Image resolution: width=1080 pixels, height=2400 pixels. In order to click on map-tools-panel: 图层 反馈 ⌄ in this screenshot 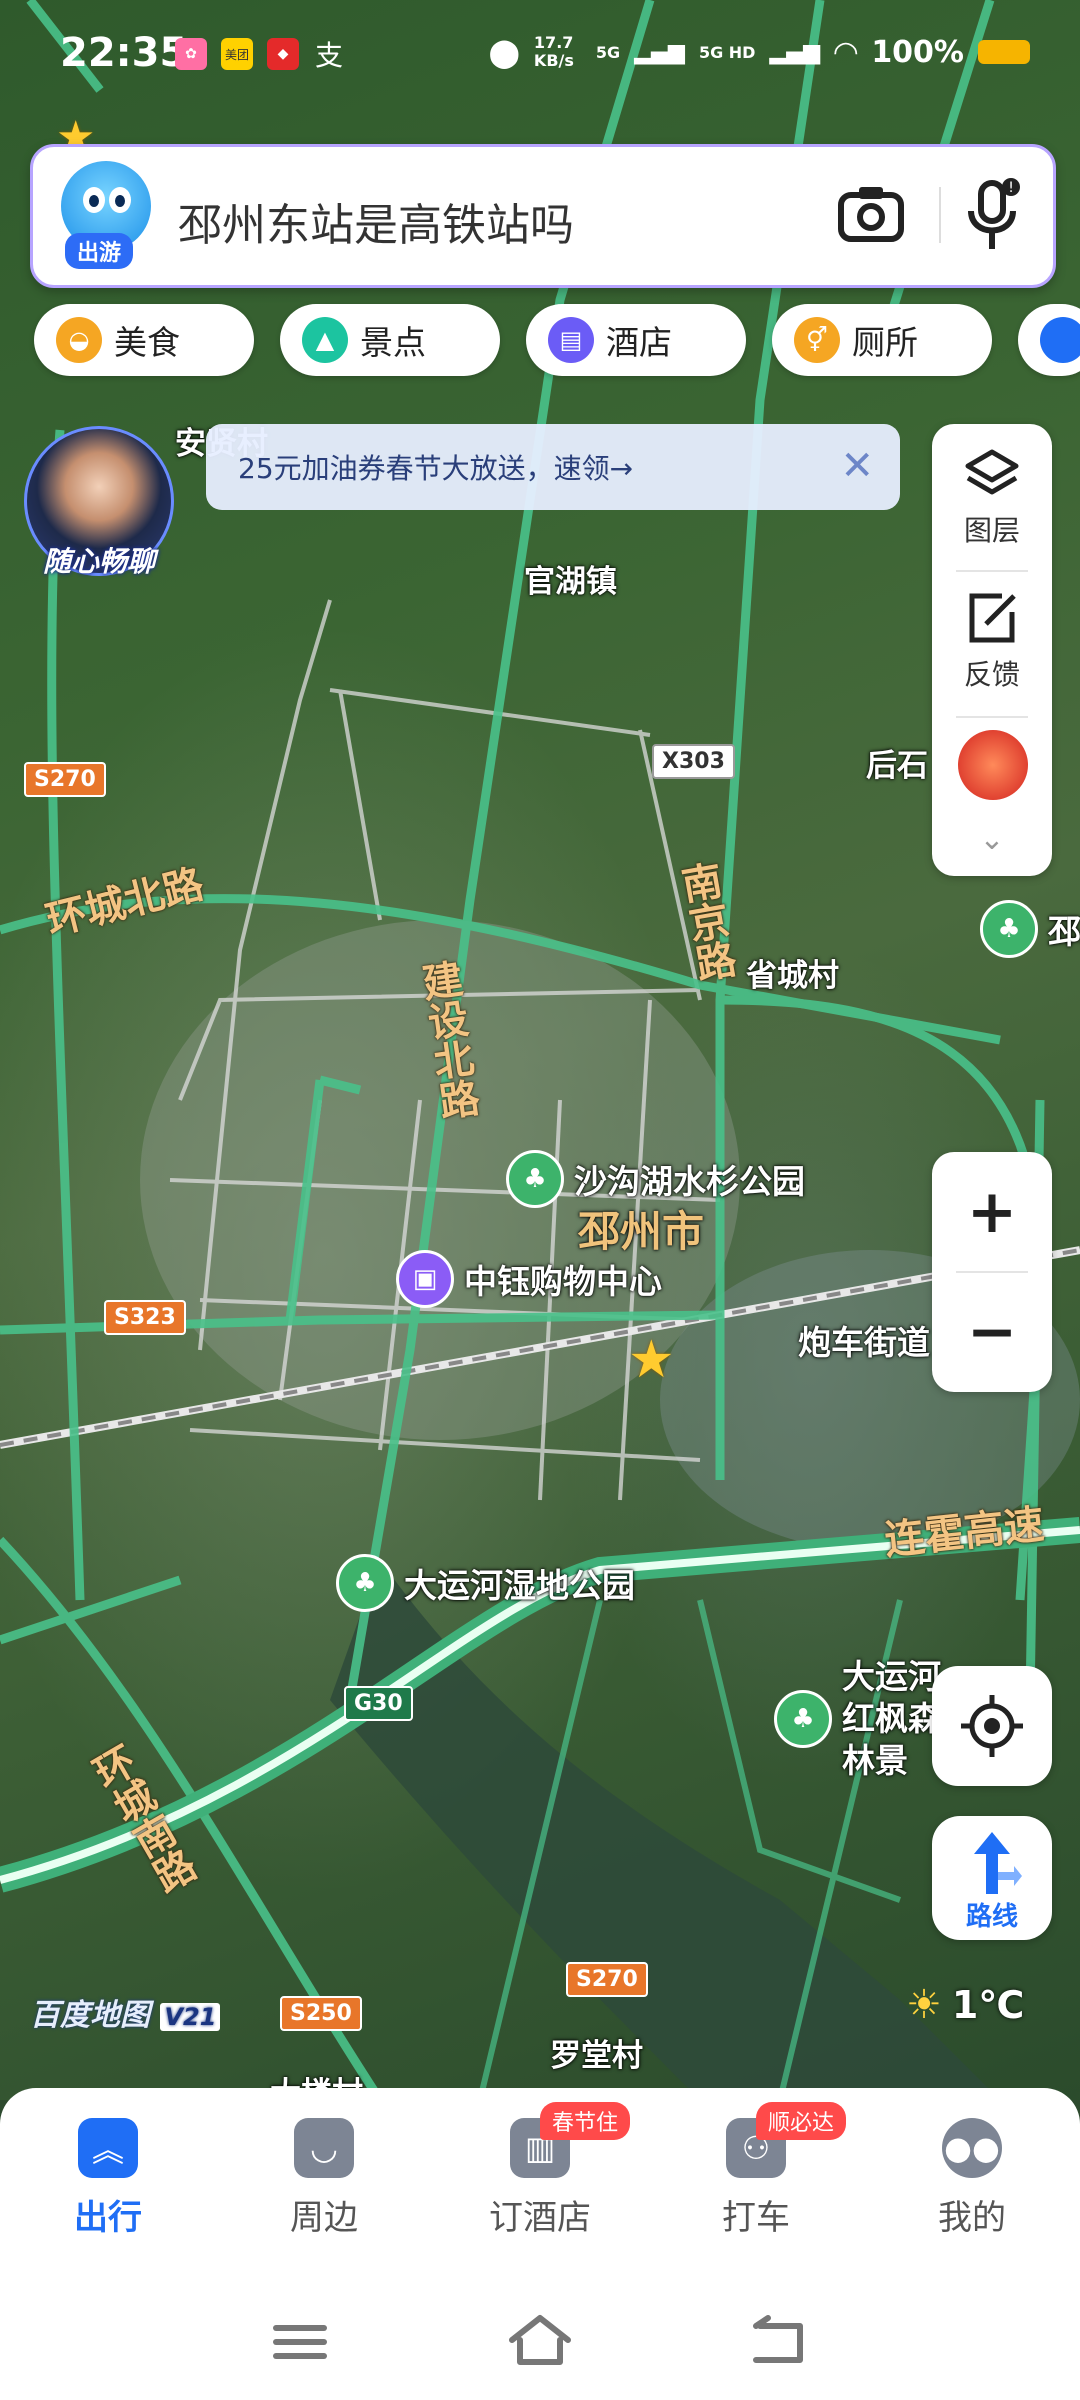, I will do `click(992, 650)`.